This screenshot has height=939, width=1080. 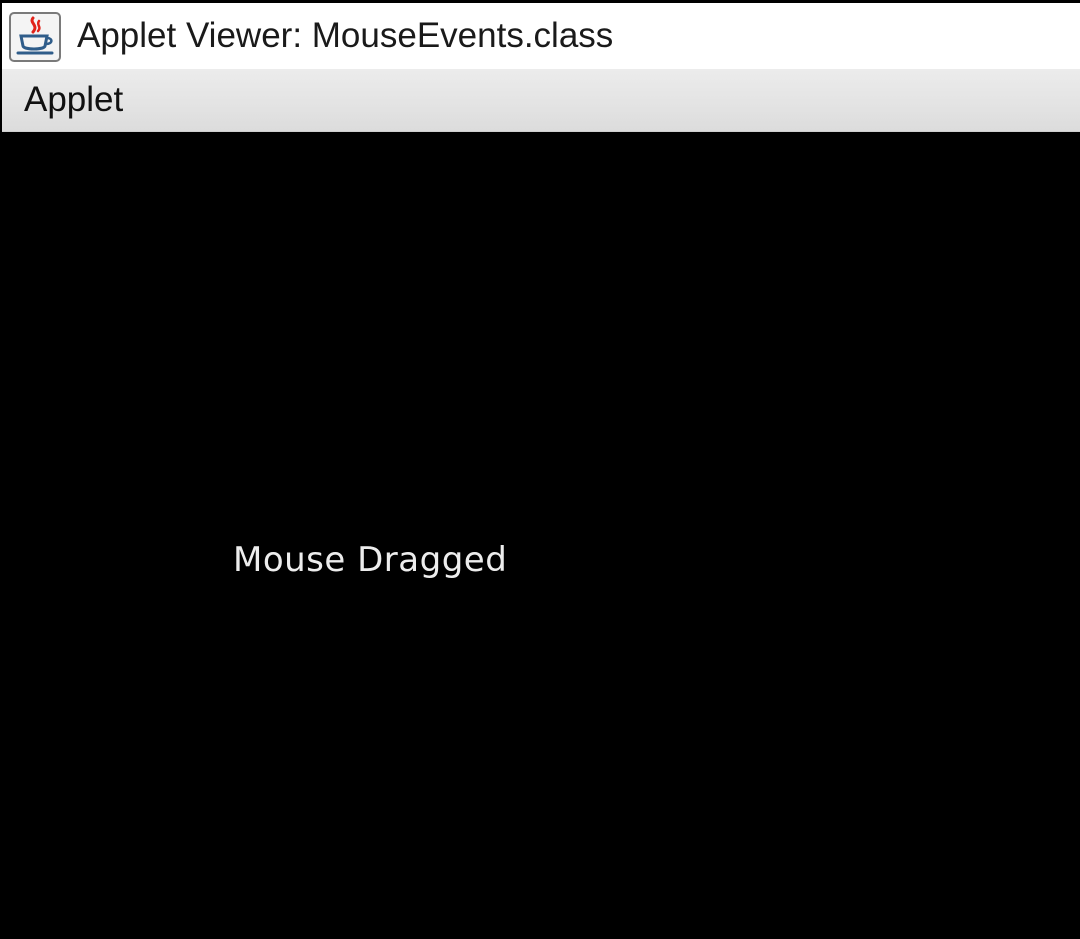 I want to click on menu-bar: Applet, so click(x=541, y=100).